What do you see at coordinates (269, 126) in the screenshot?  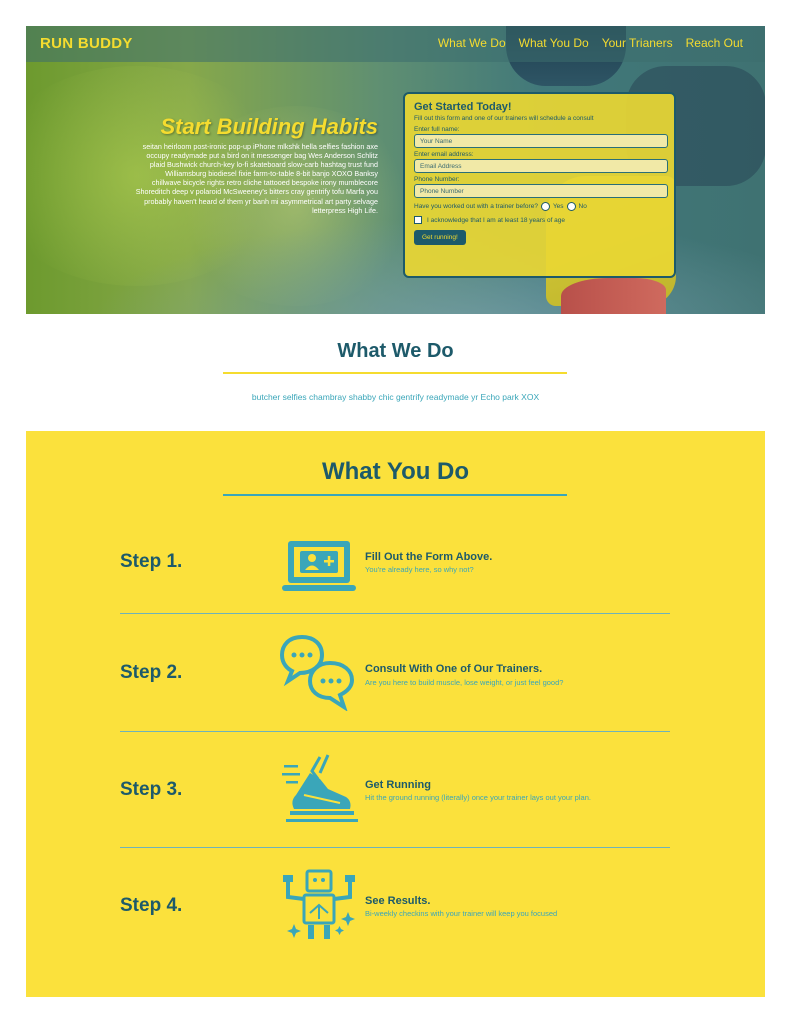 I see `hero-title: Start Building Habits` at bounding box center [269, 126].